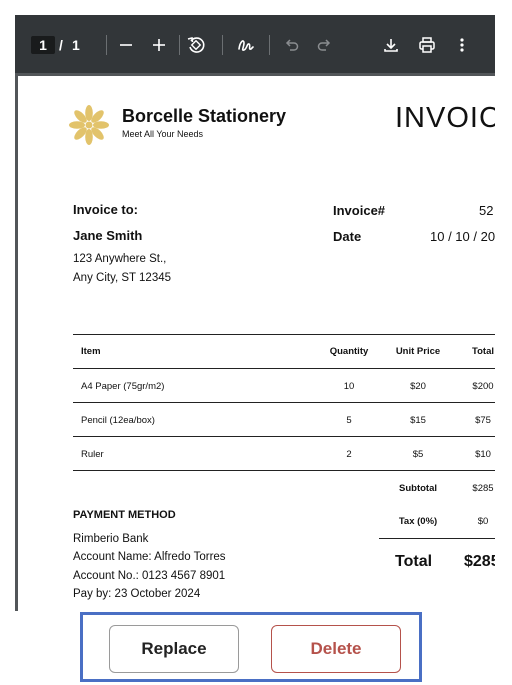 Image resolution: width=512 pixels, height=685 pixels. I want to click on replace-button: Replace, so click(174, 649).